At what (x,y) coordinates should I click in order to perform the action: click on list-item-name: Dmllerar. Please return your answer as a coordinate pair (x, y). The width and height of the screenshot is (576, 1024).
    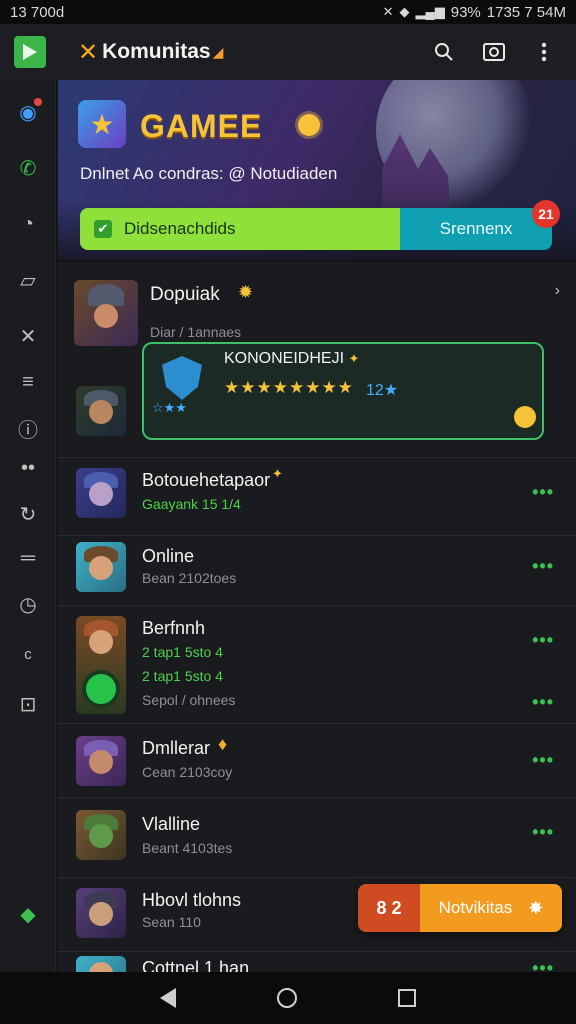
    Looking at the image, I should click on (176, 748).